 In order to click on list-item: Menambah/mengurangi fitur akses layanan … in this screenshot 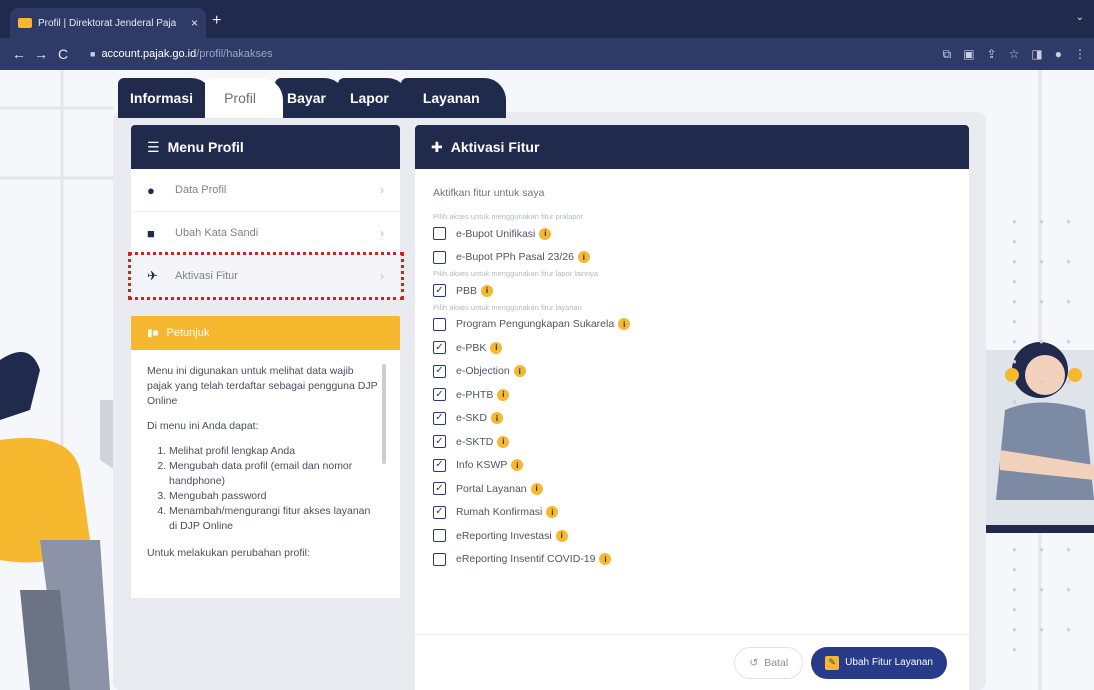, I will do `click(273, 519)`.